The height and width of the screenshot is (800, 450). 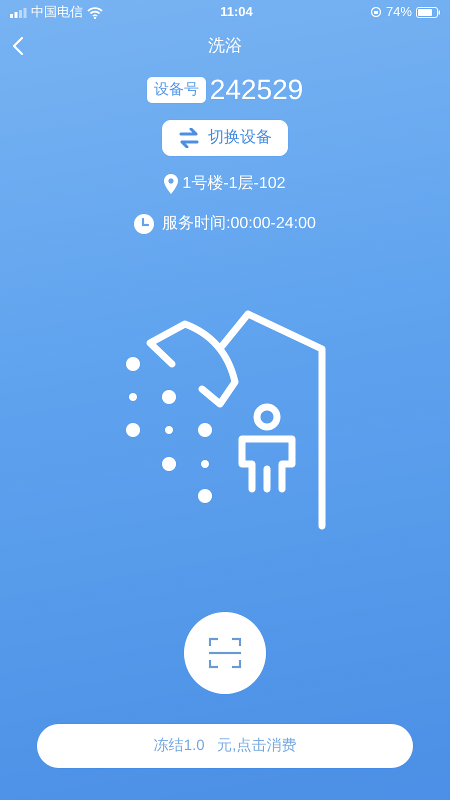 I want to click on device-number: 242529, so click(x=257, y=90).